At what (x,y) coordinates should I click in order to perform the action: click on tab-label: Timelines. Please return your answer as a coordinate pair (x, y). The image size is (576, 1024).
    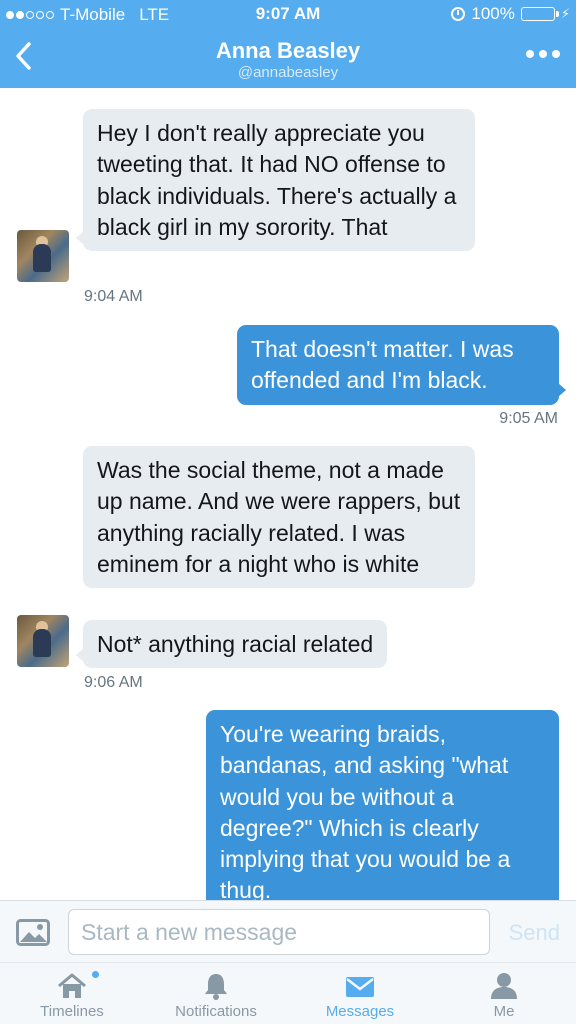
    Looking at the image, I should click on (72, 1011).